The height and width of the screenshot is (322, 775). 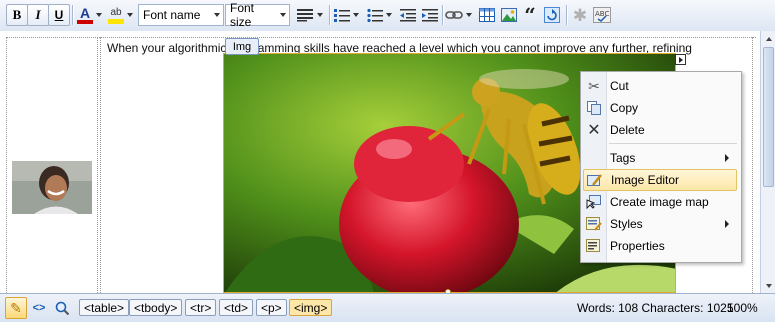 I want to click on menu-item-label: Tags, so click(x=623, y=158).